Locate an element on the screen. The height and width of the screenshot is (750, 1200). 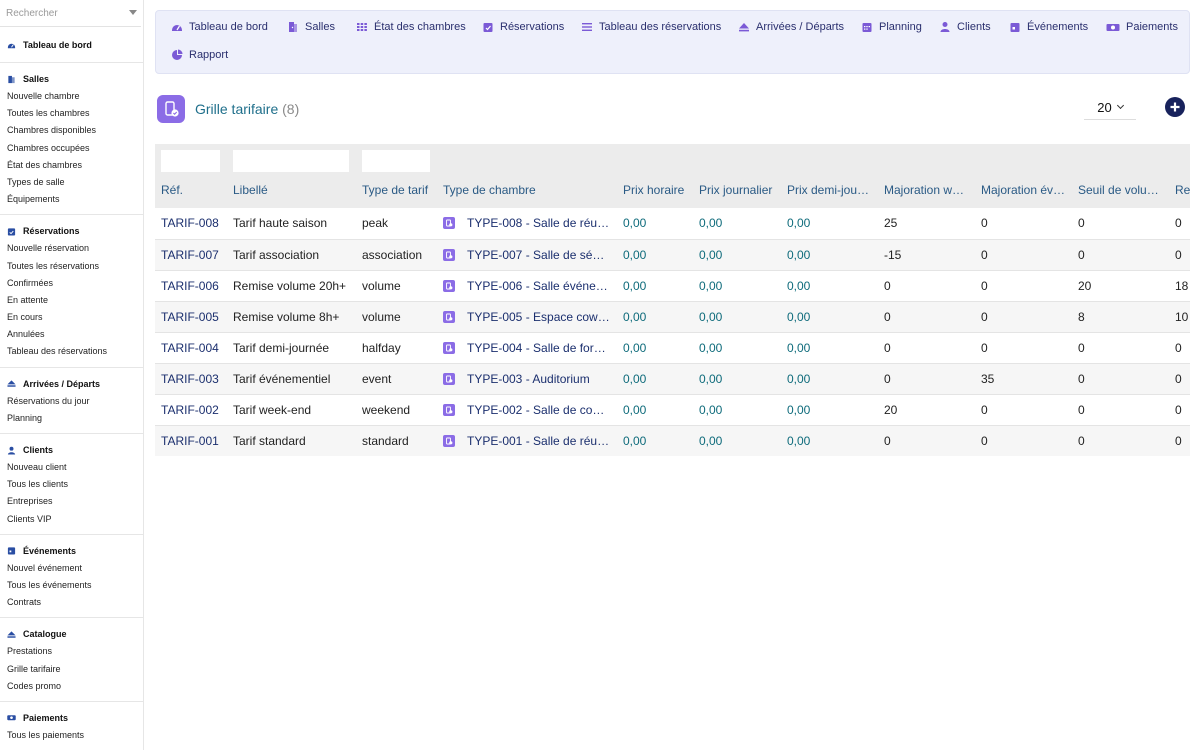
sidebar-item: Tous les paiements is located at coordinates (71, 735).